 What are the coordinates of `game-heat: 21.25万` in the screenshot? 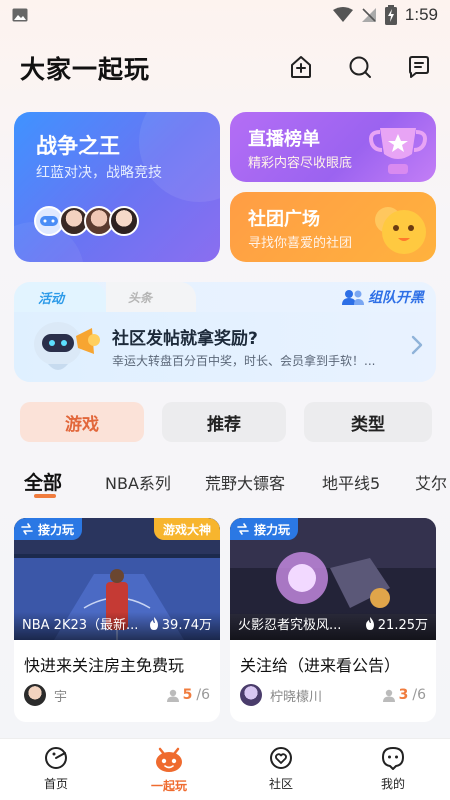 It's located at (396, 623).